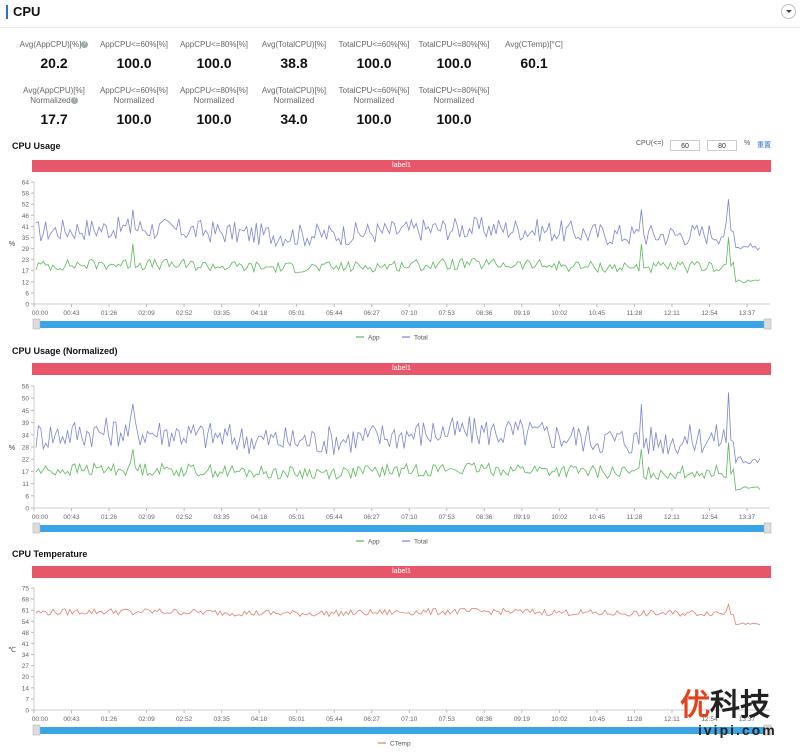 The width and height of the screenshot is (800, 753). Describe the element at coordinates (398, 614) in the screenshot. I see `series-line-ctemp` at that location.